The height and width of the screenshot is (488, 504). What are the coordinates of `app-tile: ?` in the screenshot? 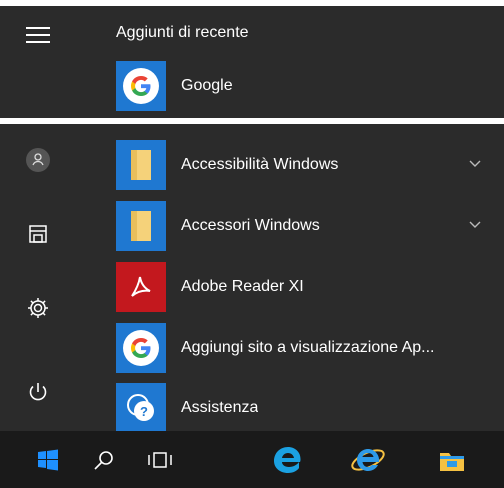 It's located at (141, 408).